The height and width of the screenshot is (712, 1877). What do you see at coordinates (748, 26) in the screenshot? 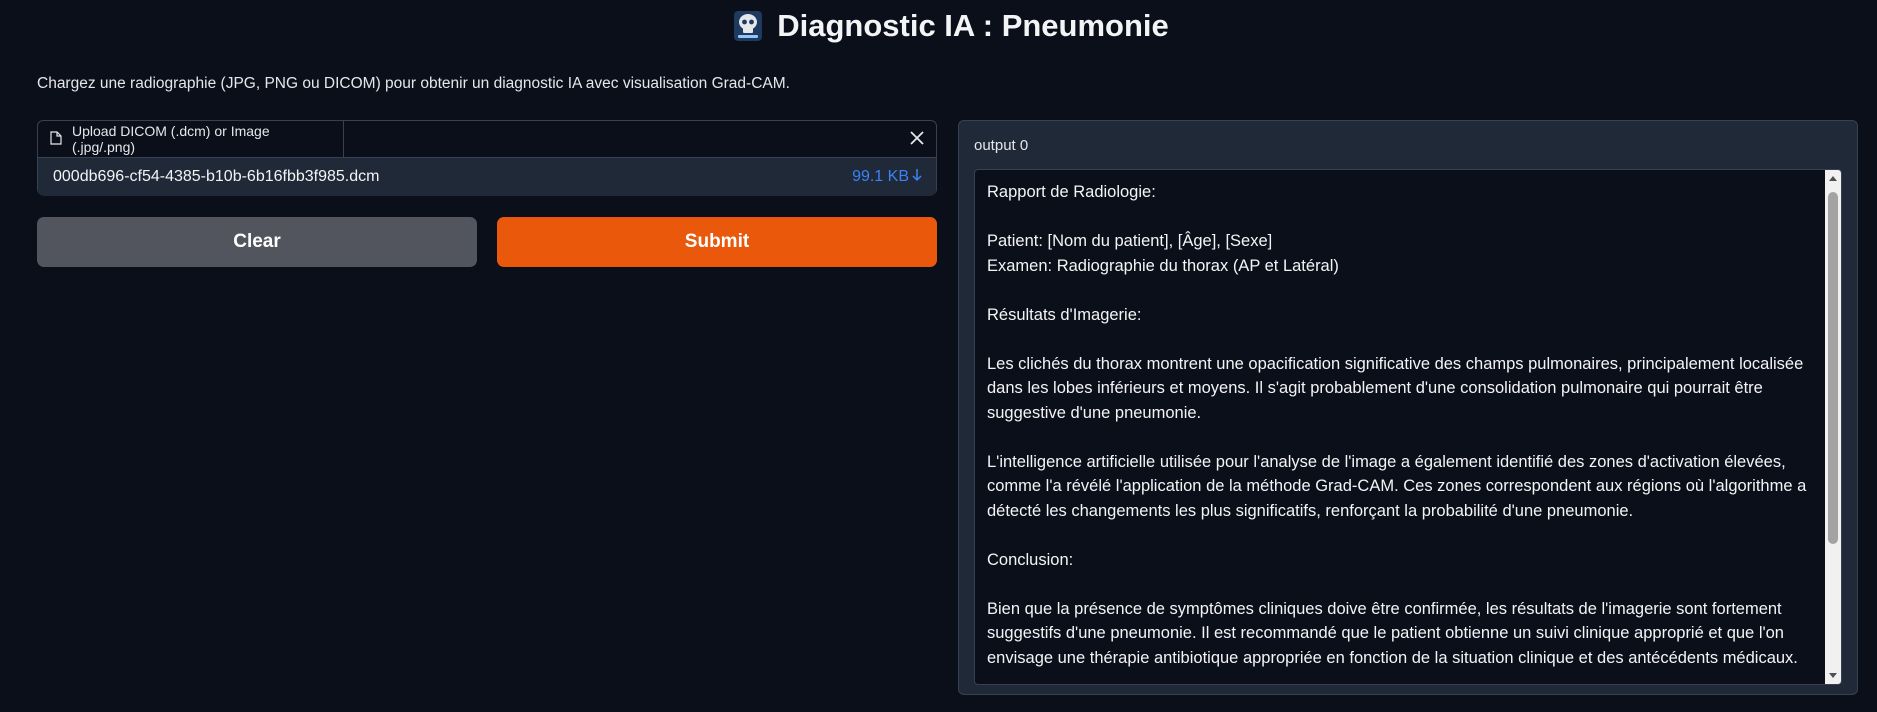
I see `skull-xray-icon` at bounding box center [748, 26].